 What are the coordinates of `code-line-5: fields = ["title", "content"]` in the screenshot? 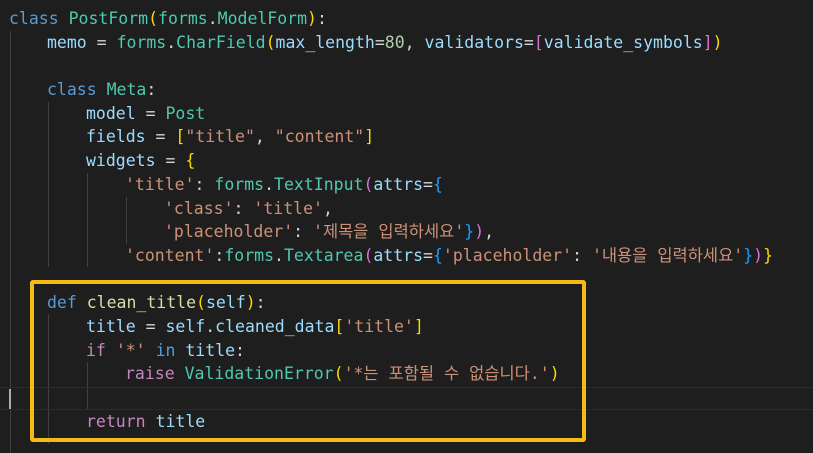 It's located at (230, 137).